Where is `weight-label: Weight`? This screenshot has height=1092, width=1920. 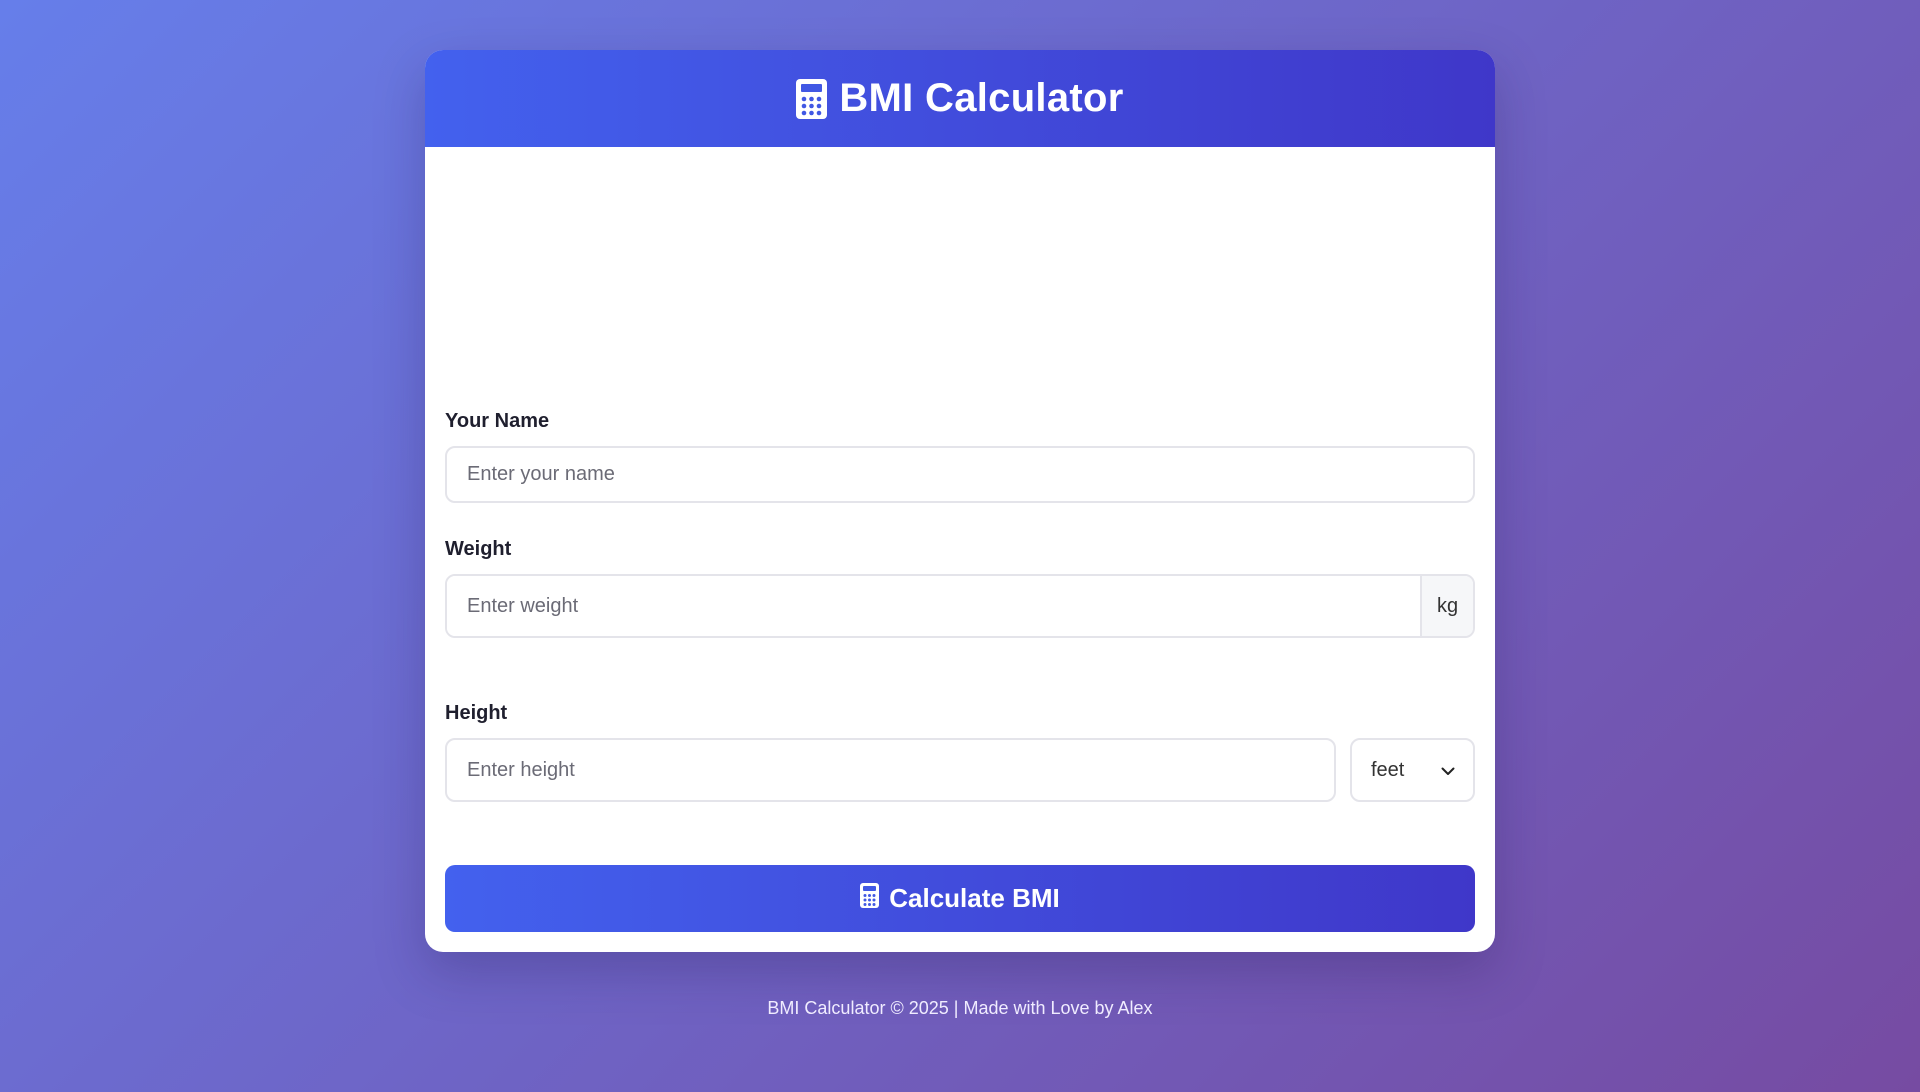 weight-label: Weight is located at coordinates (478, 549).